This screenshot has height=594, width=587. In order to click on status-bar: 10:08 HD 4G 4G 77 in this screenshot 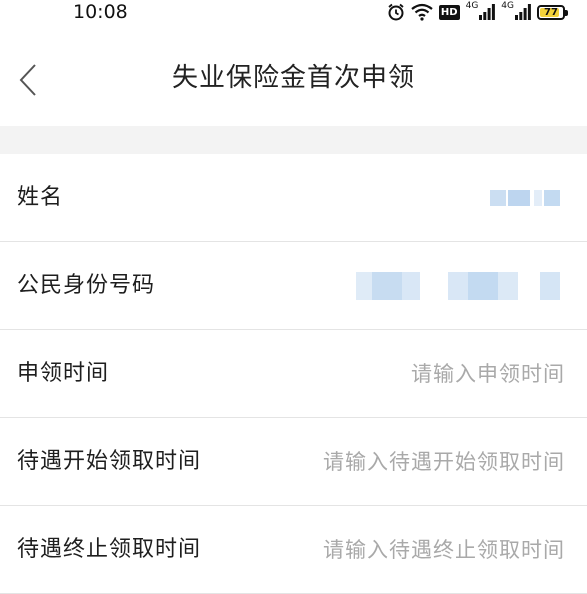, I will do `click(293, 15)`.